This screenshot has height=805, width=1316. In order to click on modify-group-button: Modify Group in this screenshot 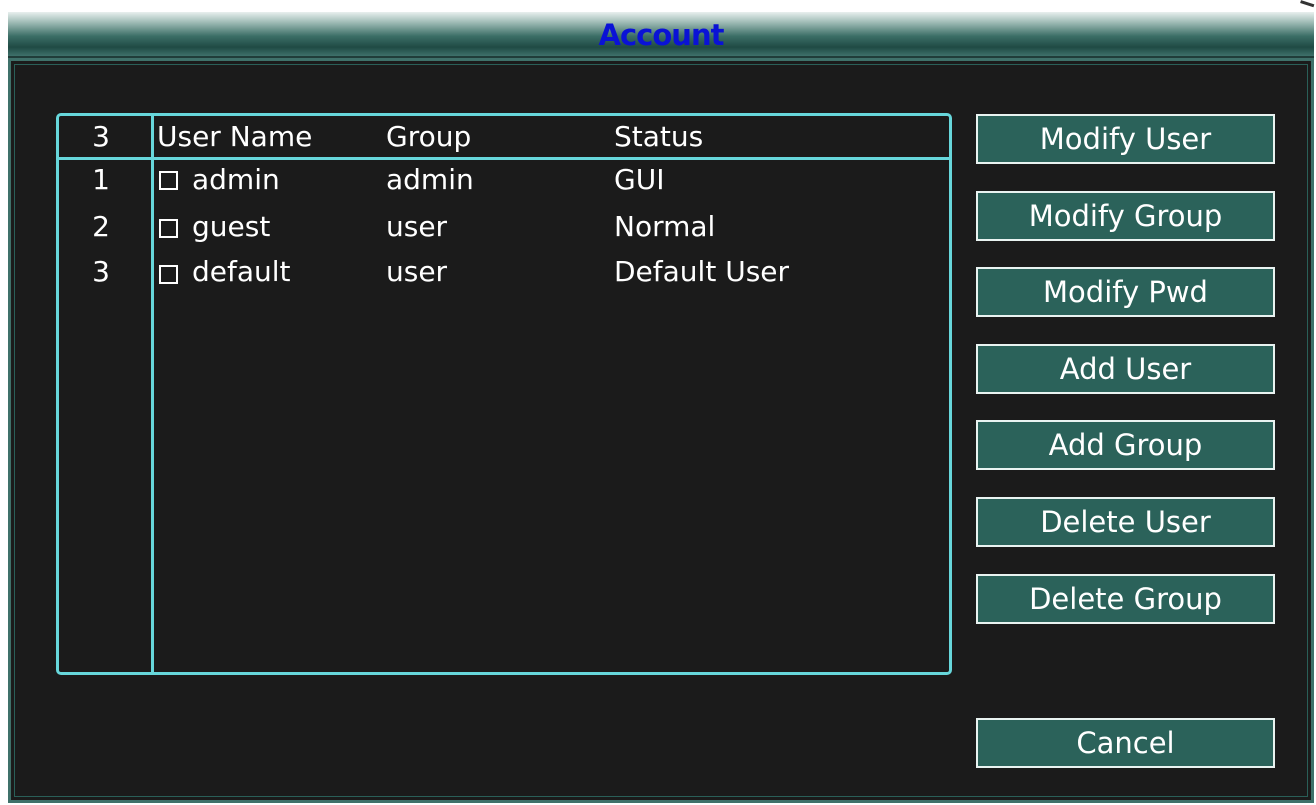, I will do `click(1125, 216)`.